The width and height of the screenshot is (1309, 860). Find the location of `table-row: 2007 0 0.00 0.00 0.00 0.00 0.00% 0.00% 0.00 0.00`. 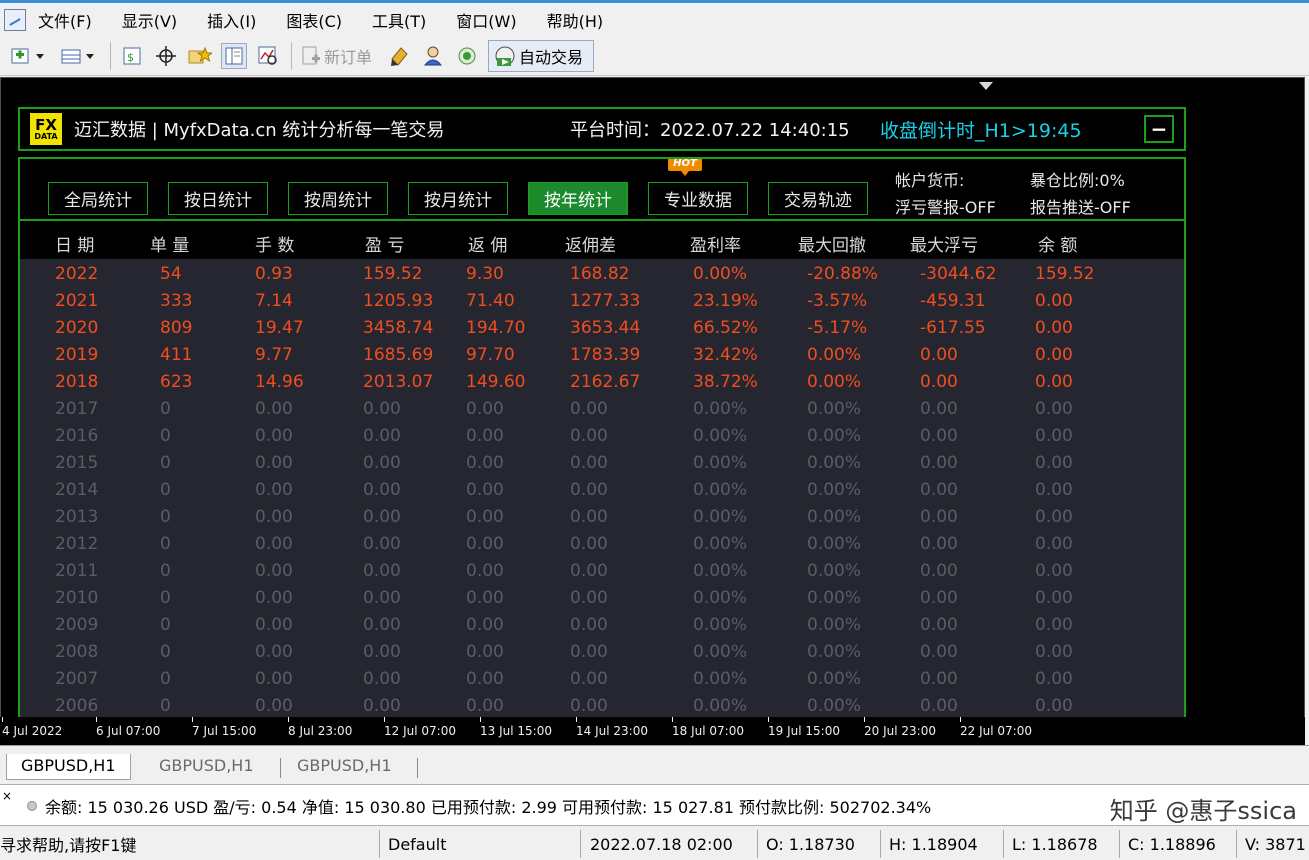

table-row: 2007 0 0.00 0.00 0.00 0.00 0.00% 0.00% 0.00 0.00 is located at coordinates (602, 679).